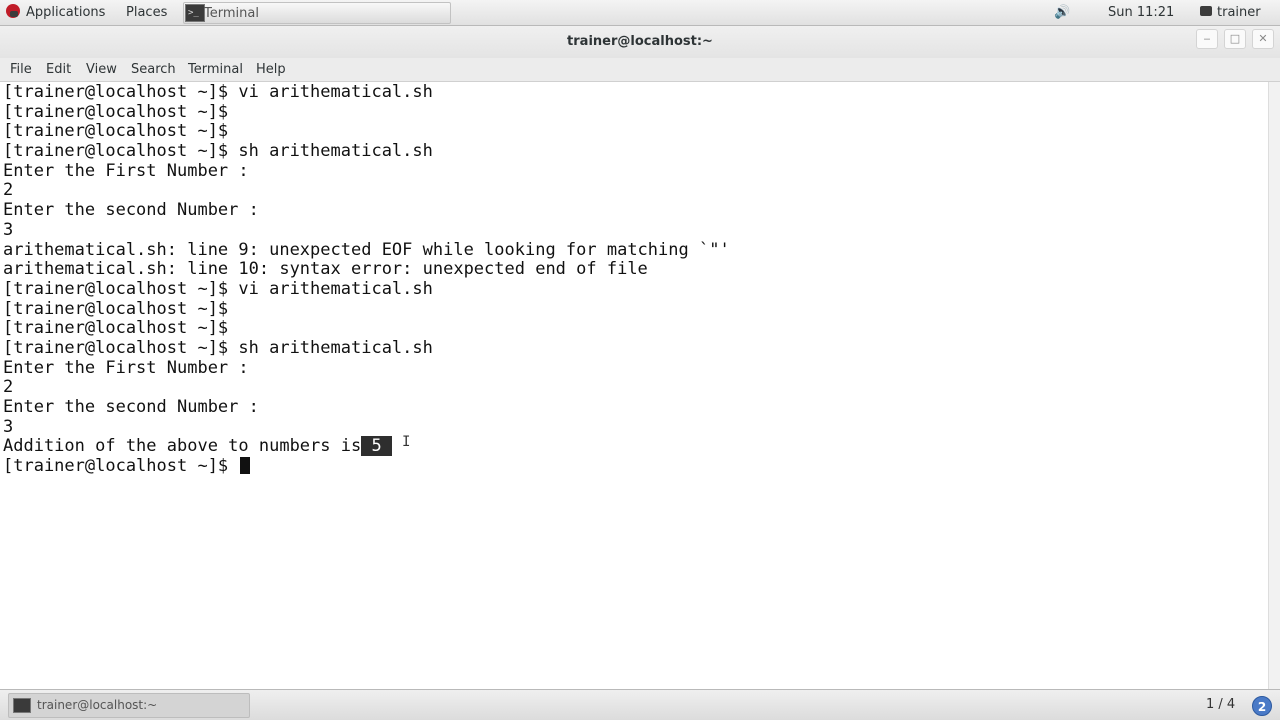  I want to click on menu-search: Search, so click(153, 70).